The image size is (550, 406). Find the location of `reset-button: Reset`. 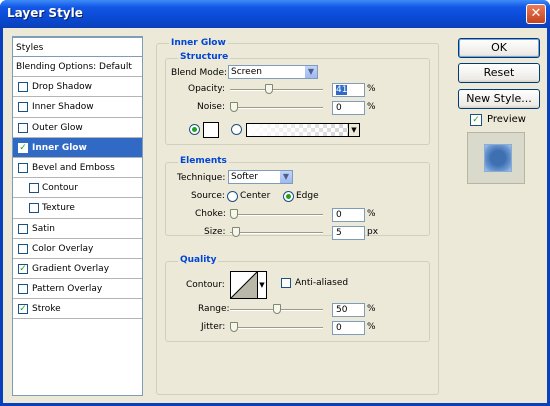

reset-button: Reset is located at coordinates (499, 73).